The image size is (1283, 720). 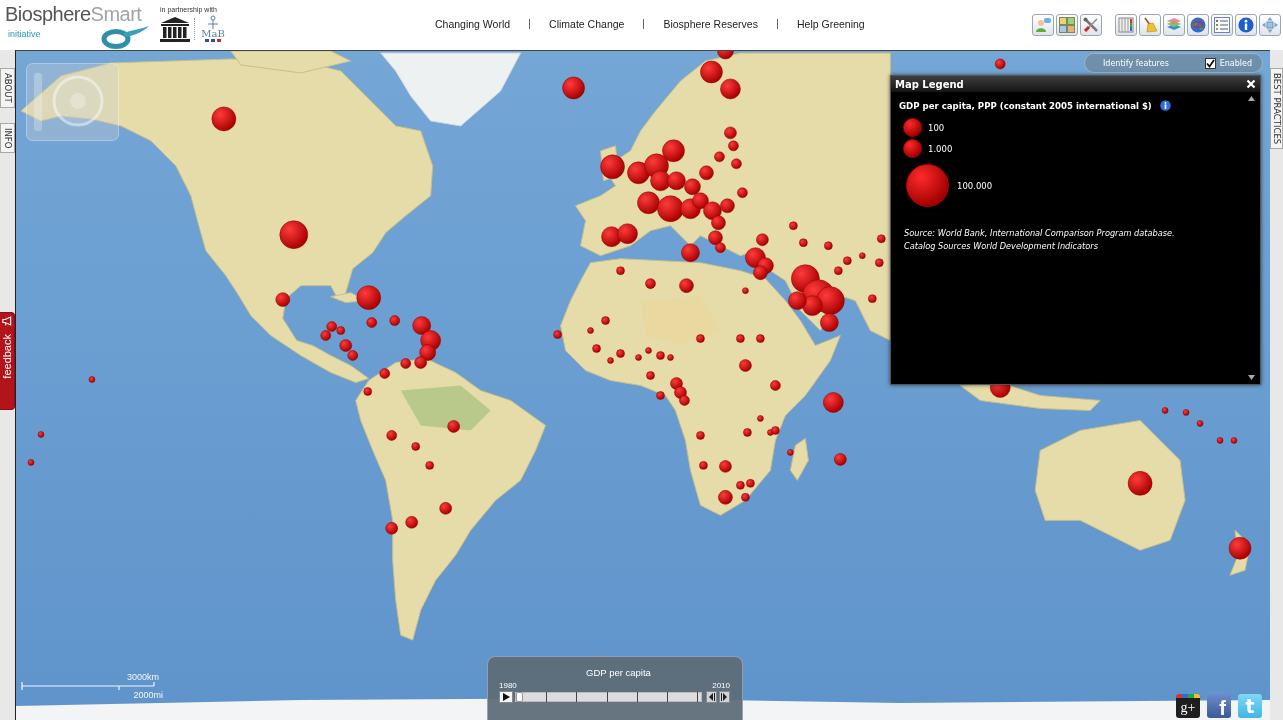 I want to click on broom-icon, so click(x=1150, y=25).